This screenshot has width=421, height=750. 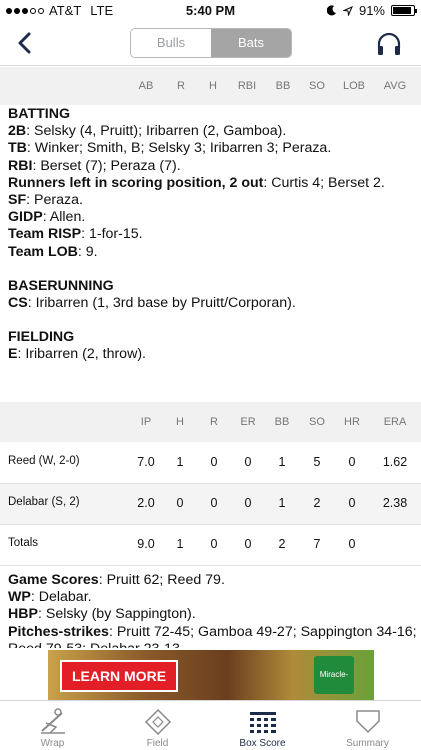 I want to click on back-chevron-icon, so click(x=25, y=43).